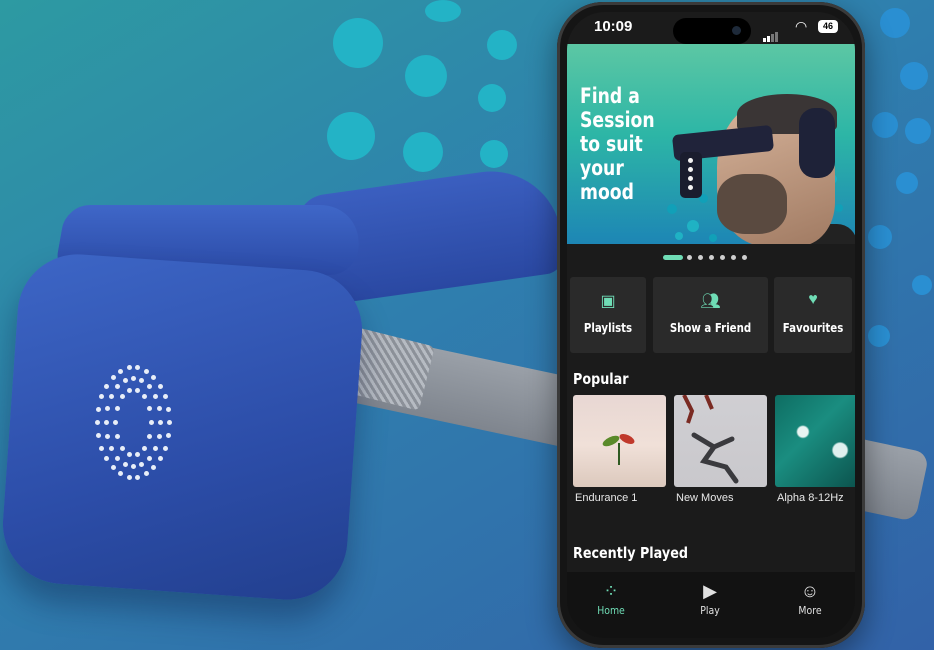 This screenshot has height=650, width=934. Describe the element at coordinates (608, 301) in the screenshot. I see `playlist-icon: ▣` at that location.